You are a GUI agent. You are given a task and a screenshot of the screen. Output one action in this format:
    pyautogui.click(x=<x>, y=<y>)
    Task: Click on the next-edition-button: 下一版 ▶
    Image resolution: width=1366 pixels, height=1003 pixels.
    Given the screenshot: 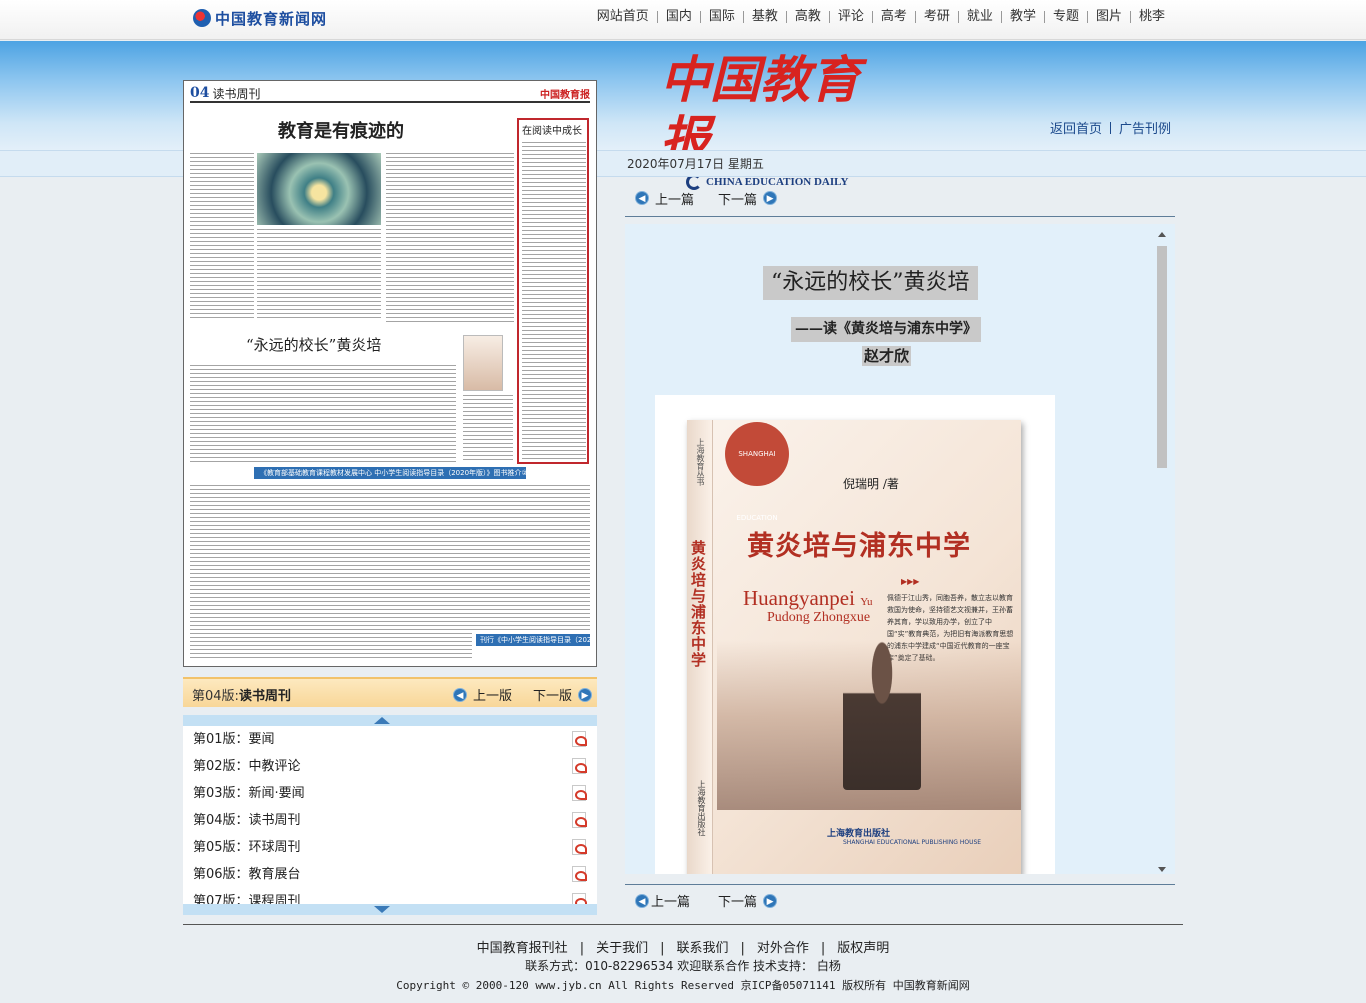 What is the action you would take?
    pyautogui.click(x=563, y=694)
    